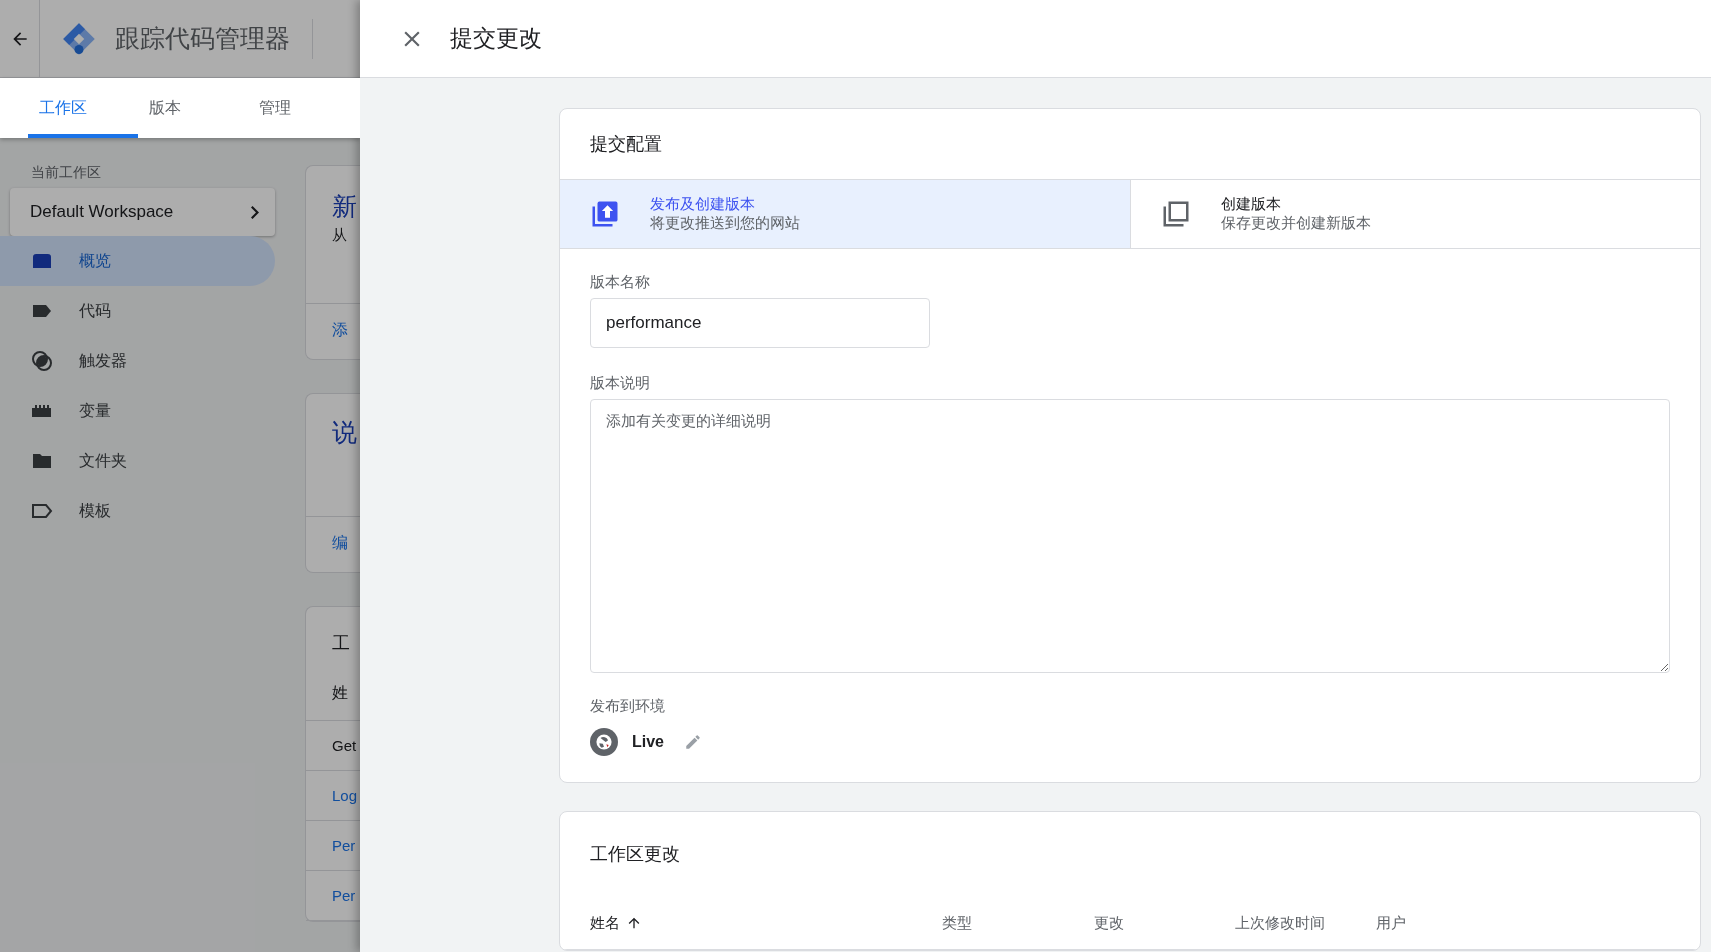 The width and height of the screenshot is (1711, 952). I want to click on pencil-icon, so click(693, 742).